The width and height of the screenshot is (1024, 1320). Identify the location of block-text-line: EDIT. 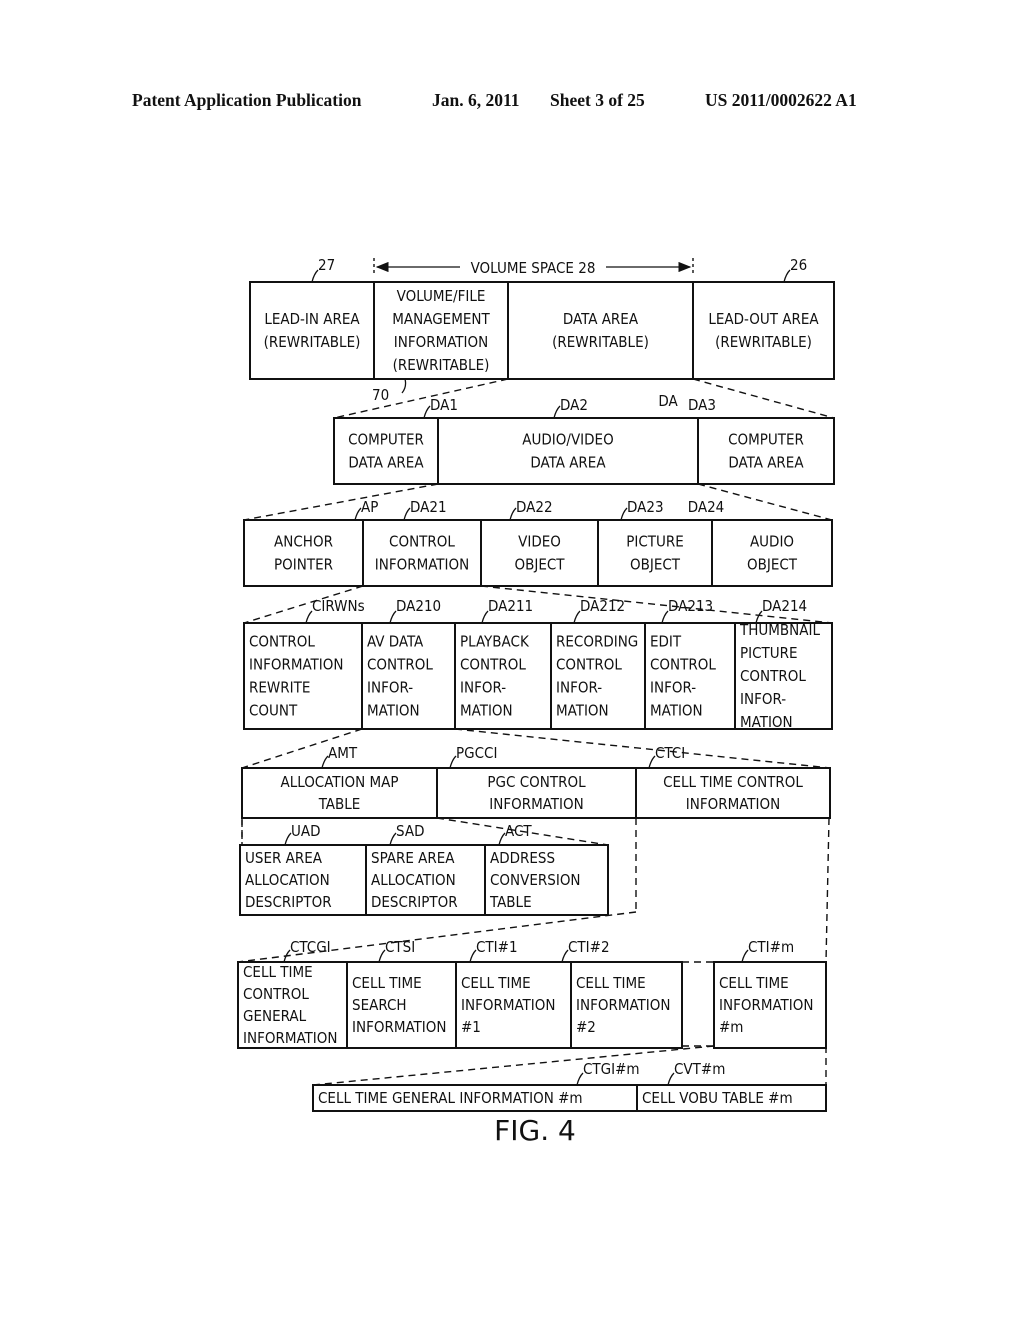
(666, 642).